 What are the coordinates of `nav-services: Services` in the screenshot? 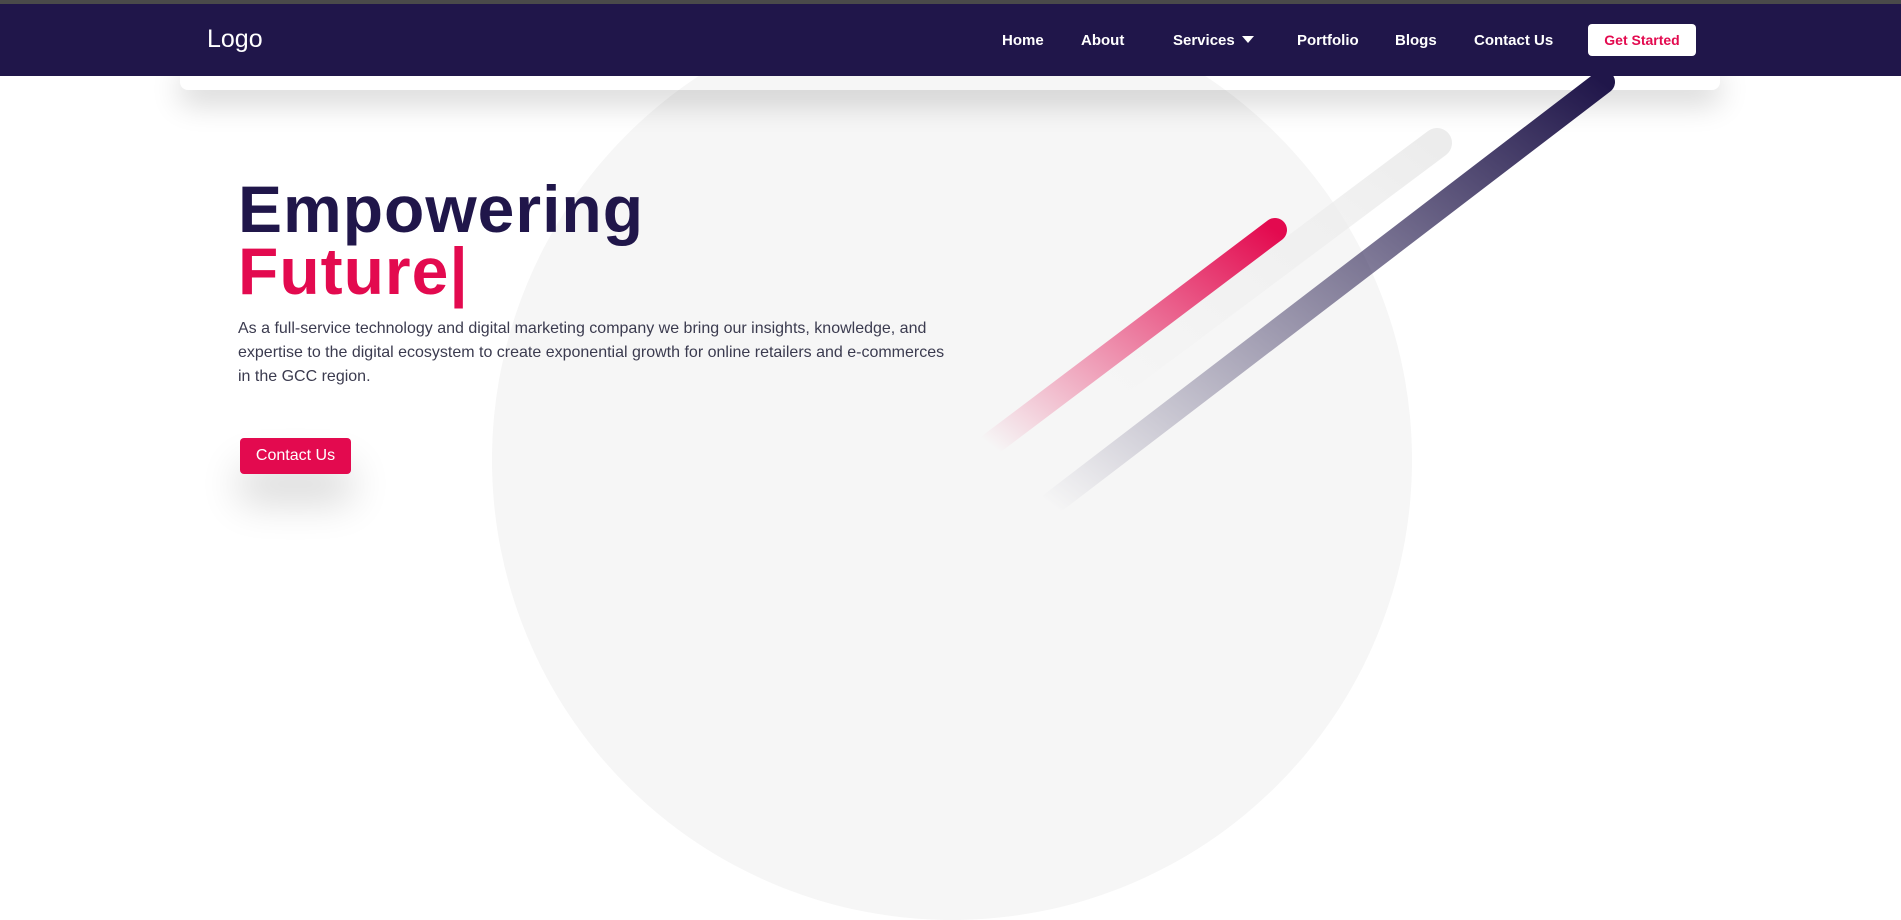 It's located at (1213, 40).